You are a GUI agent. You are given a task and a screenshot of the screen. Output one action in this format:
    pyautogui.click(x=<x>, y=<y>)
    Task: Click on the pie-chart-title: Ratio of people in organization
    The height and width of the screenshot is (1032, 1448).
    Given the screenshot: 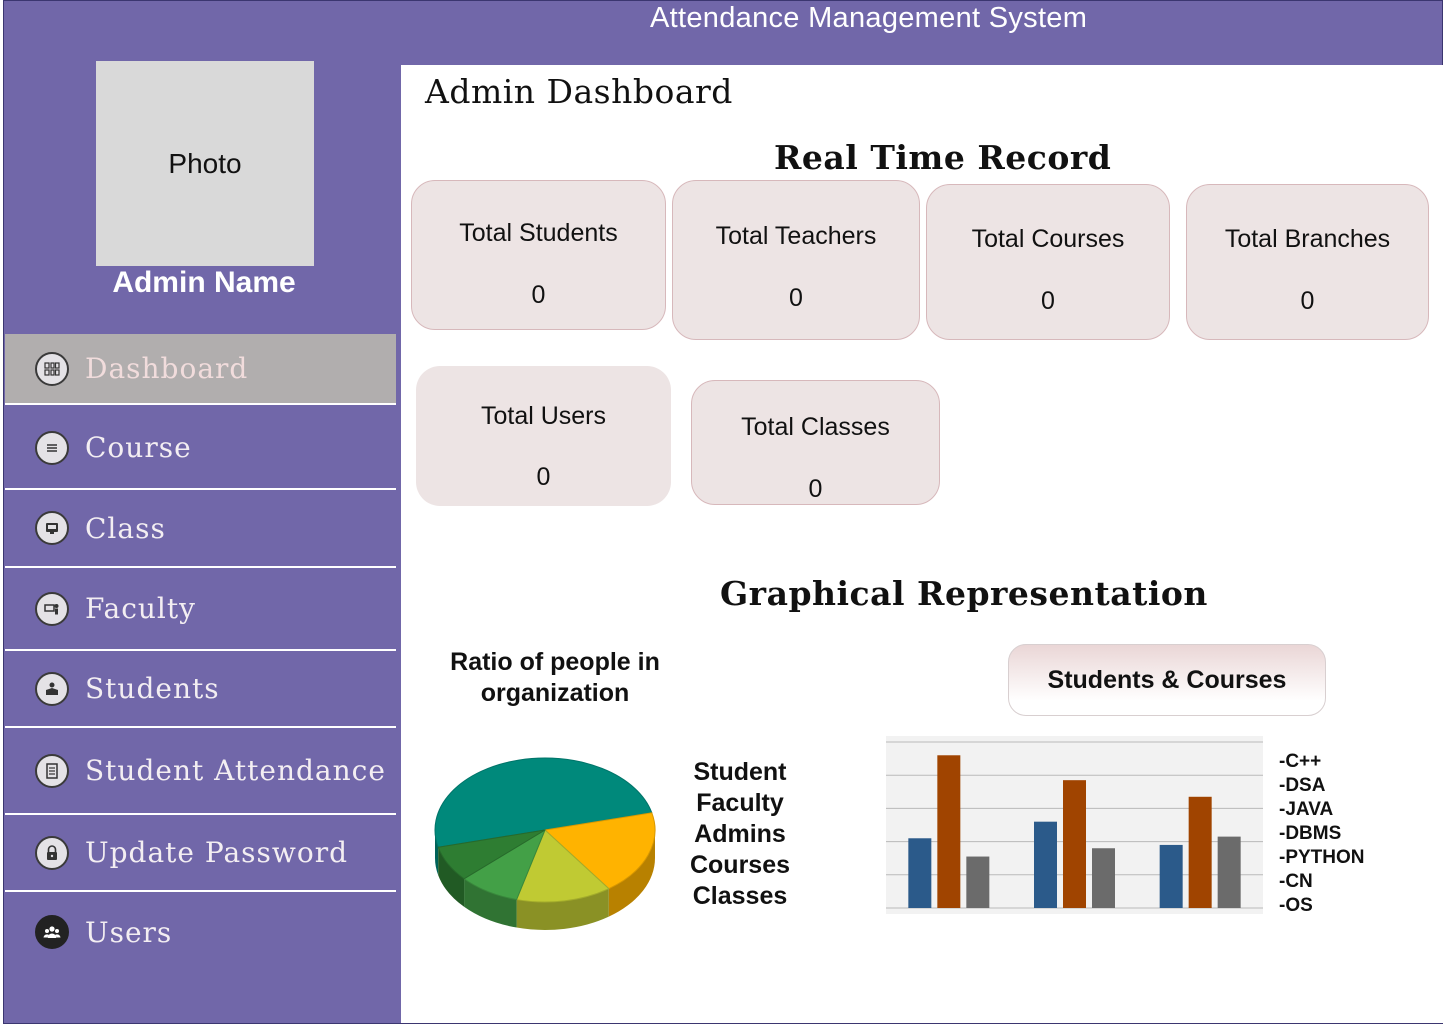 What is the action you would take?
    pyautogui.click(x=555, y=677)
    